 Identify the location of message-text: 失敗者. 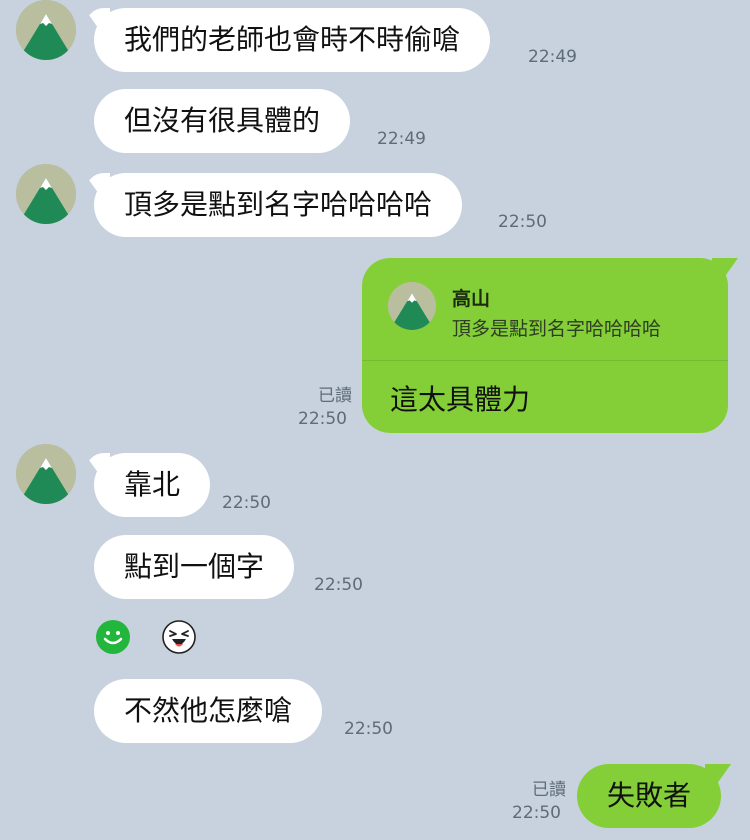
(649, 795).